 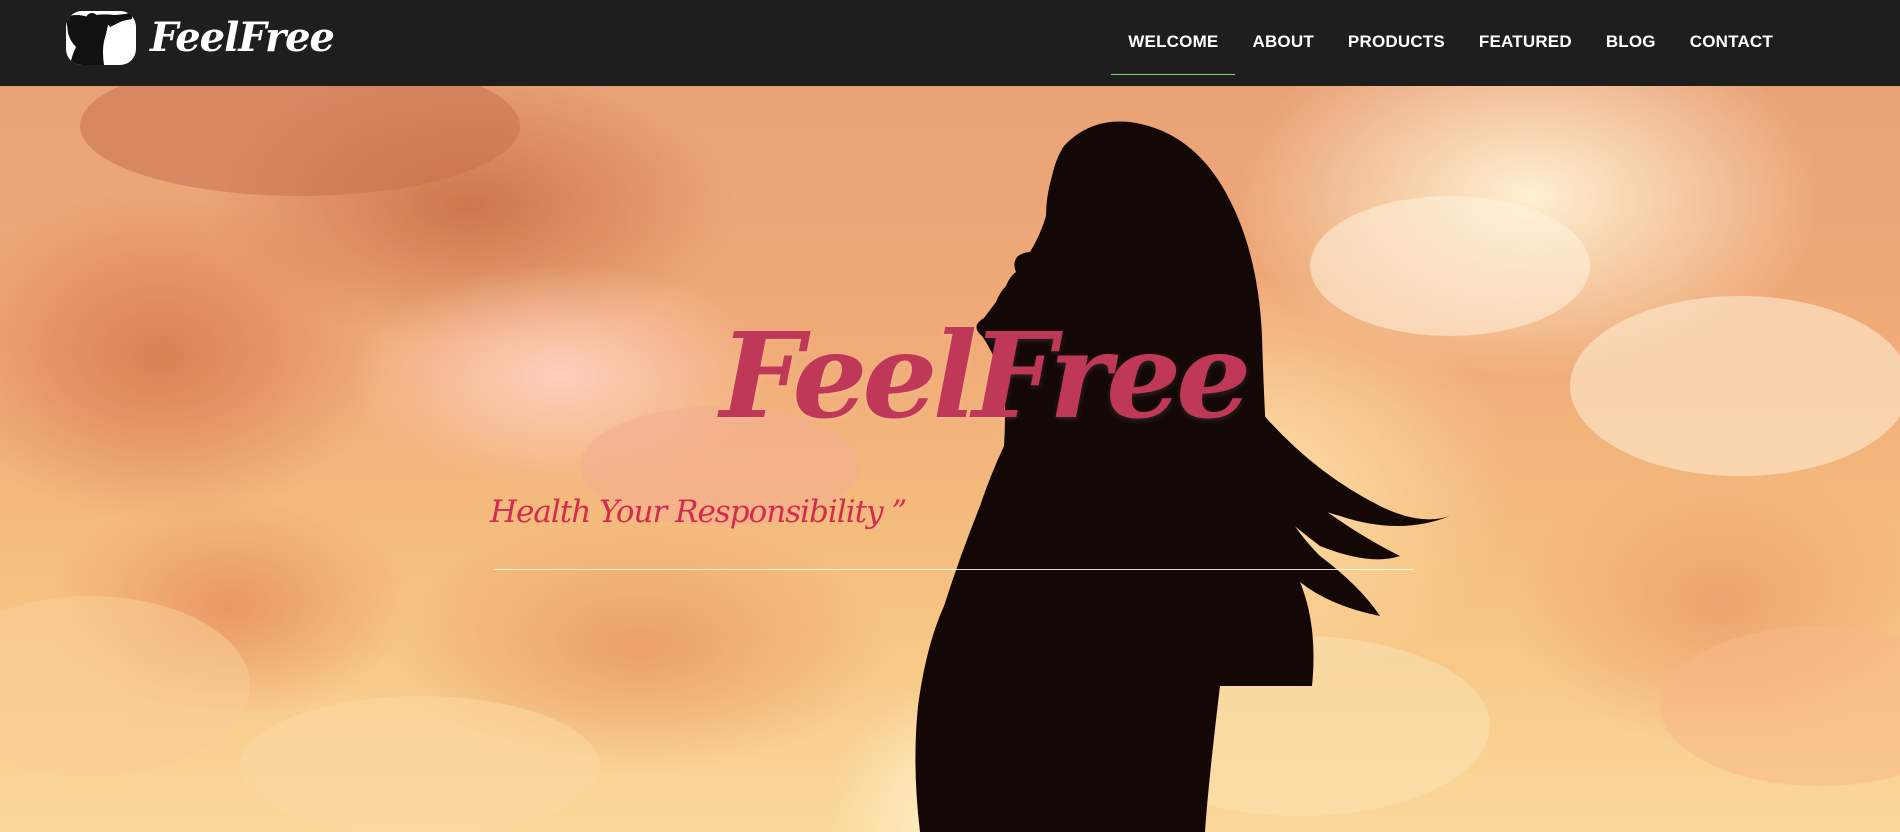 I want to click on nav-item-label: CONTACT, so click(x=1731, y=41).